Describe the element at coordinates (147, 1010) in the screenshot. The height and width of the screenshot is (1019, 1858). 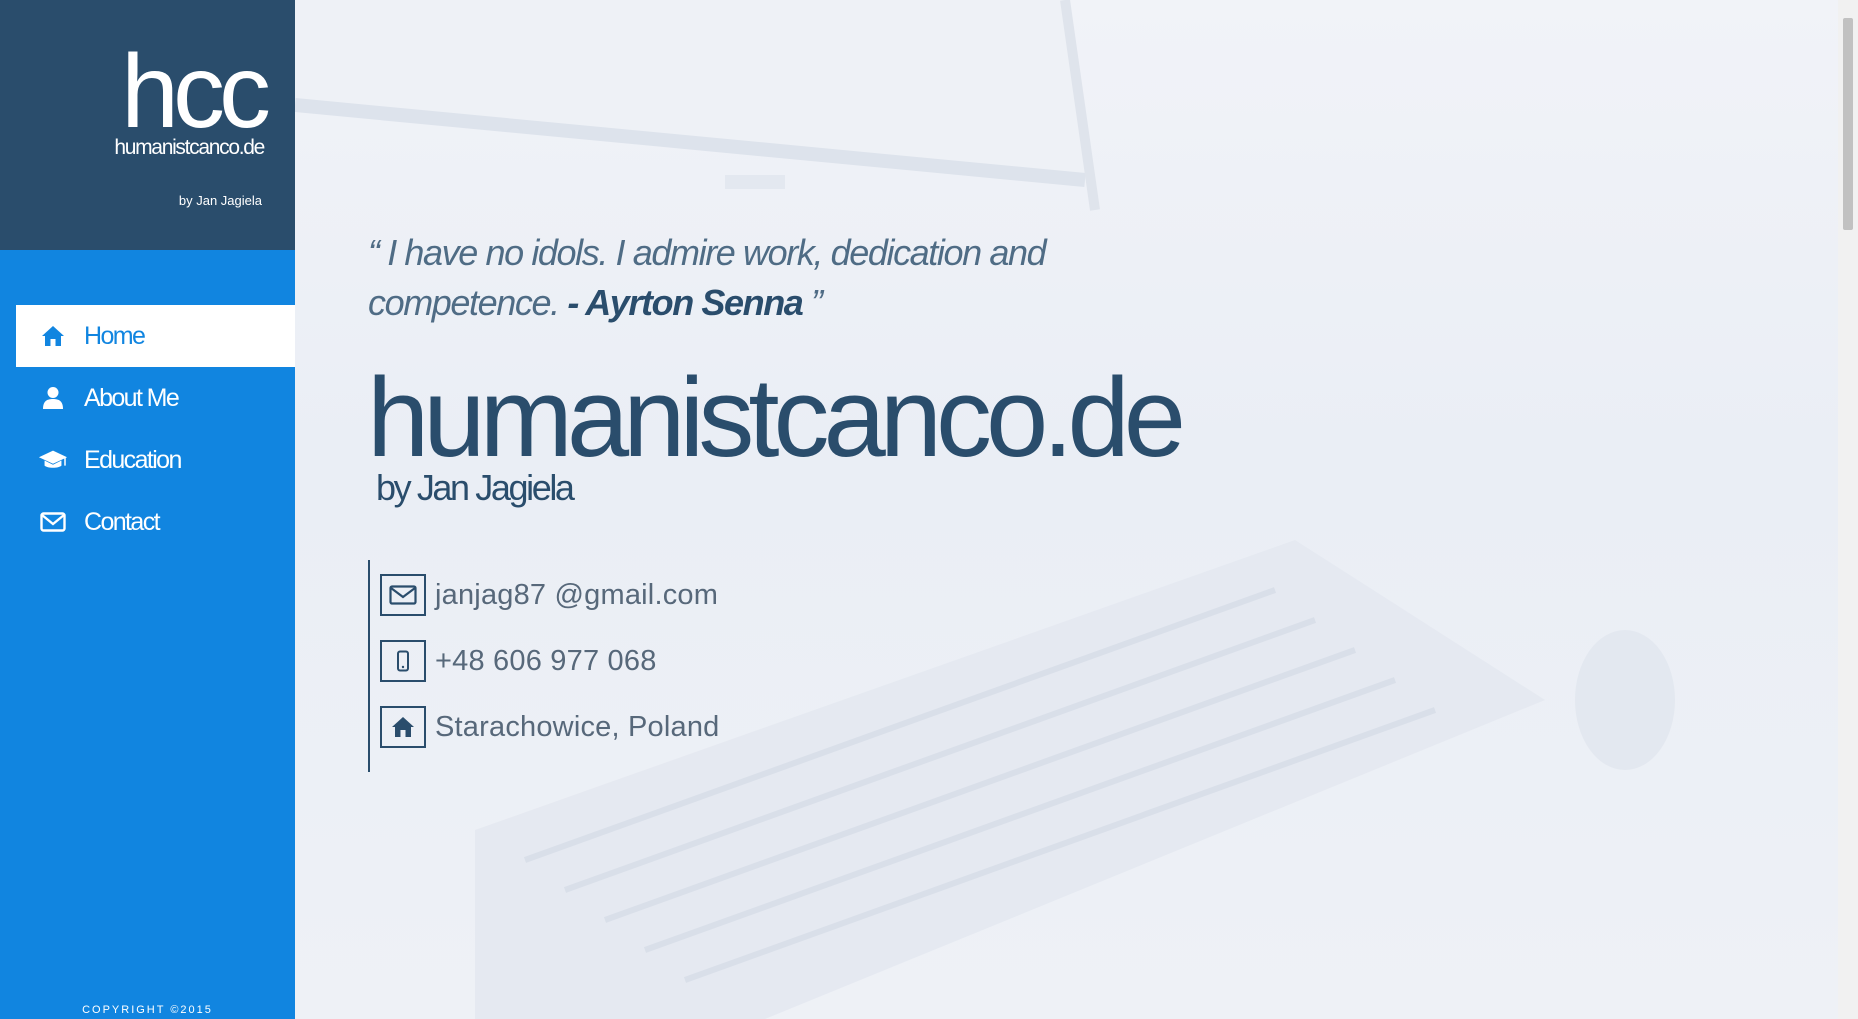
I see `copyright: COPYRIGHT ©2015` at that location.